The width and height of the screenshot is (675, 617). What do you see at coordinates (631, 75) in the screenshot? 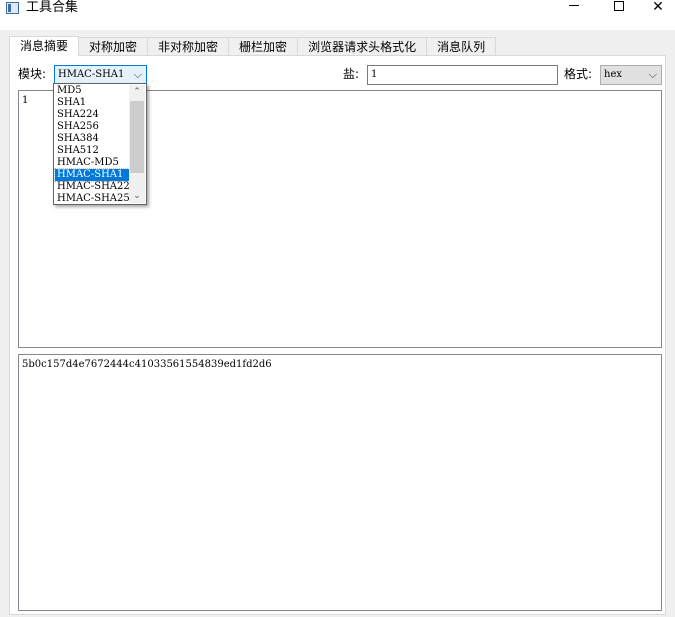
I see `format-select: hex ⌵` at bounding box center [631, 75].